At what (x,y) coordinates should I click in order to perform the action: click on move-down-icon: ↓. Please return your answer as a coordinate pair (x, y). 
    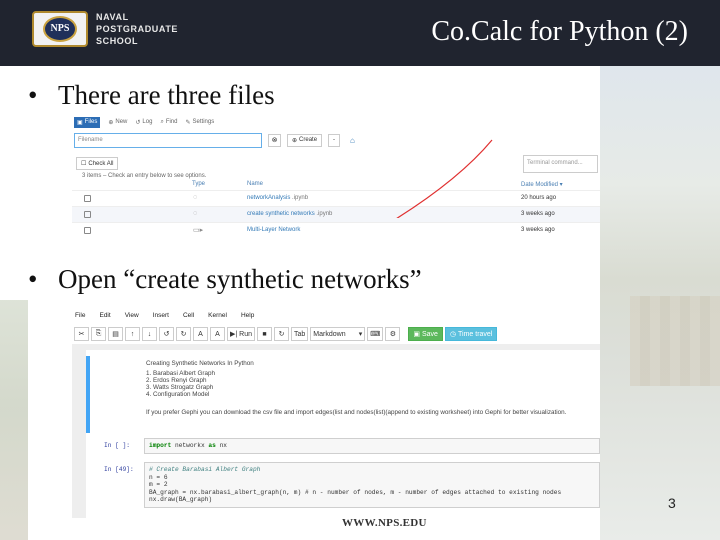
    Looking at the image, I should click on (149, 334).